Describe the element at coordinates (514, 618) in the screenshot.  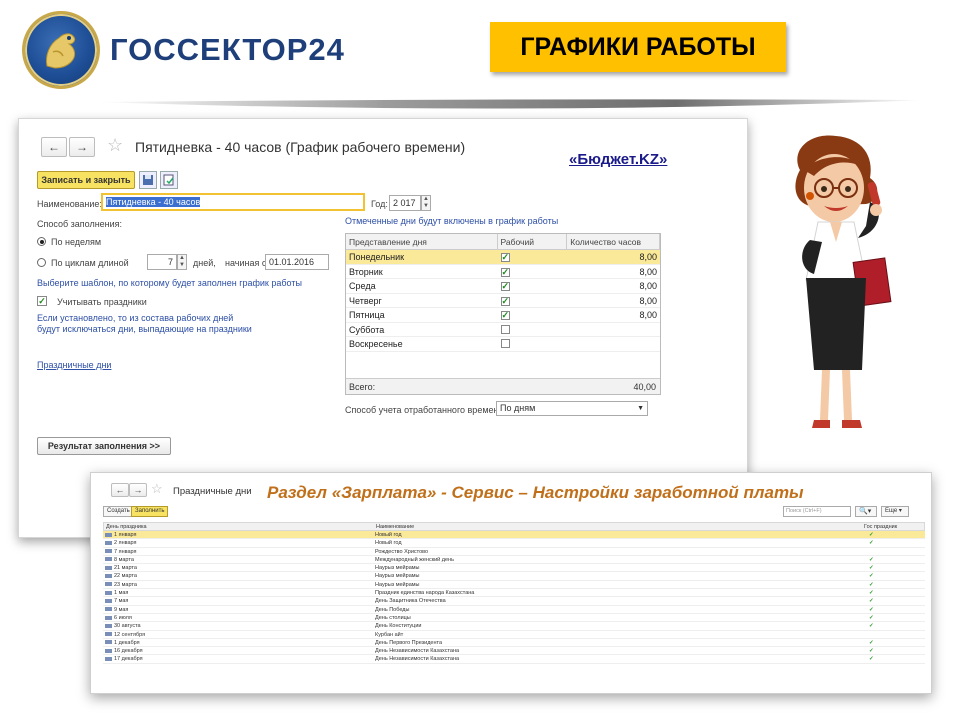
I see `holiday-row: 6 июля День столицы ✓` at that location.